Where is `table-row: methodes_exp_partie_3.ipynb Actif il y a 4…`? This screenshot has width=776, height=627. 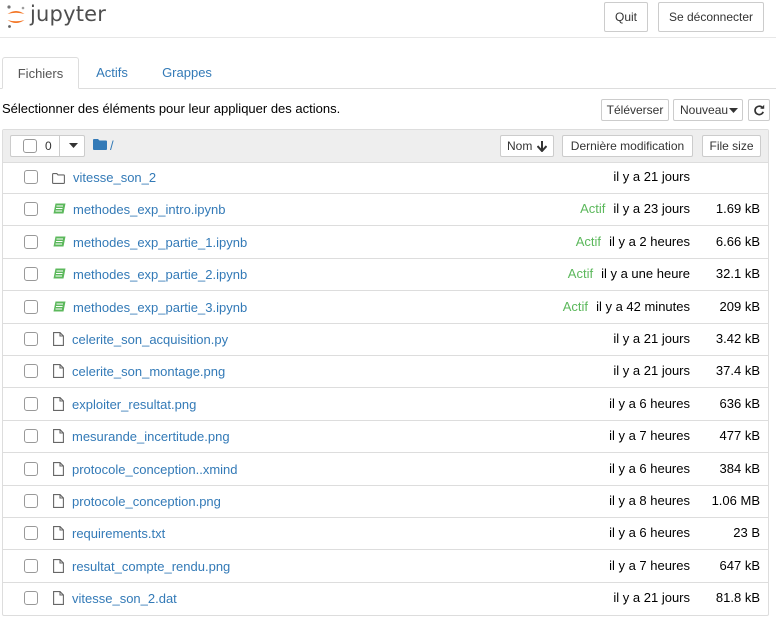 table-row: methodes_exp_partie_3.ipynb Actif il y a 4… is located at coordinates (385, 308).